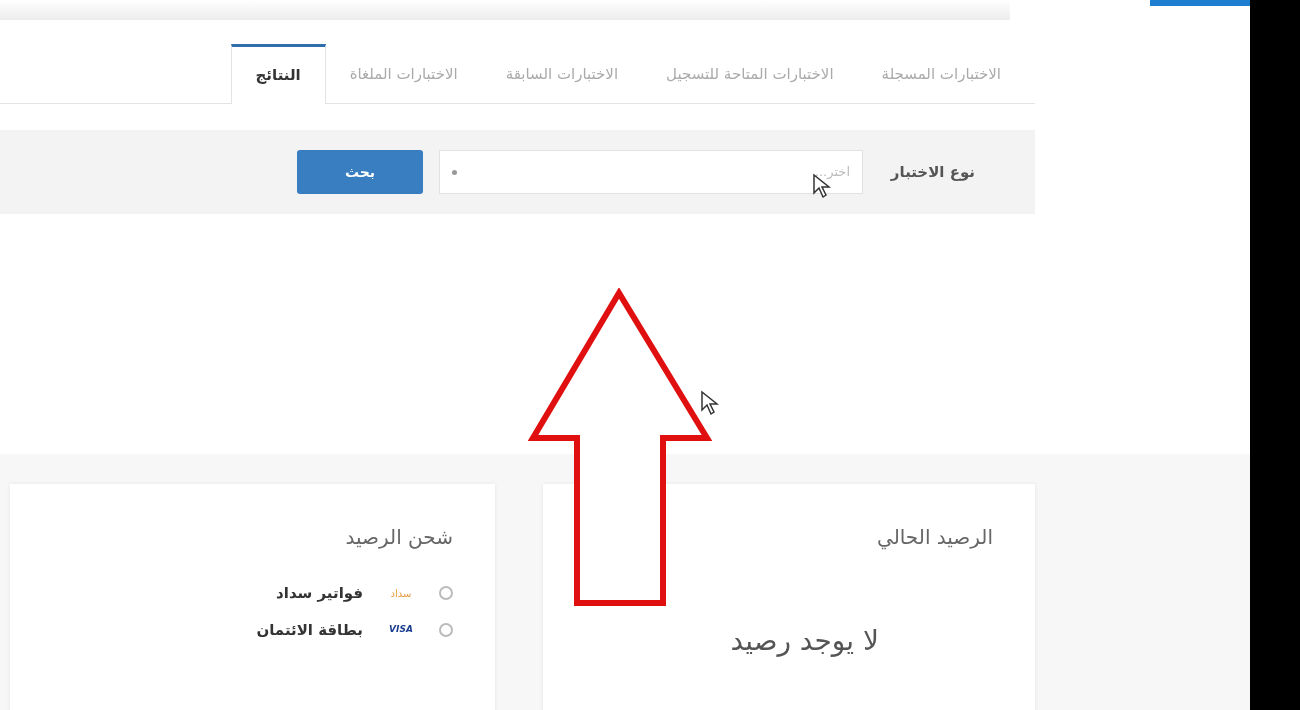 This screenshot has width=1300, height=710. What do you see at coordinates (941, 74) in the screenshot?
I see `tab: الاختبارات المسجلة` at bounding box center [941, 74].